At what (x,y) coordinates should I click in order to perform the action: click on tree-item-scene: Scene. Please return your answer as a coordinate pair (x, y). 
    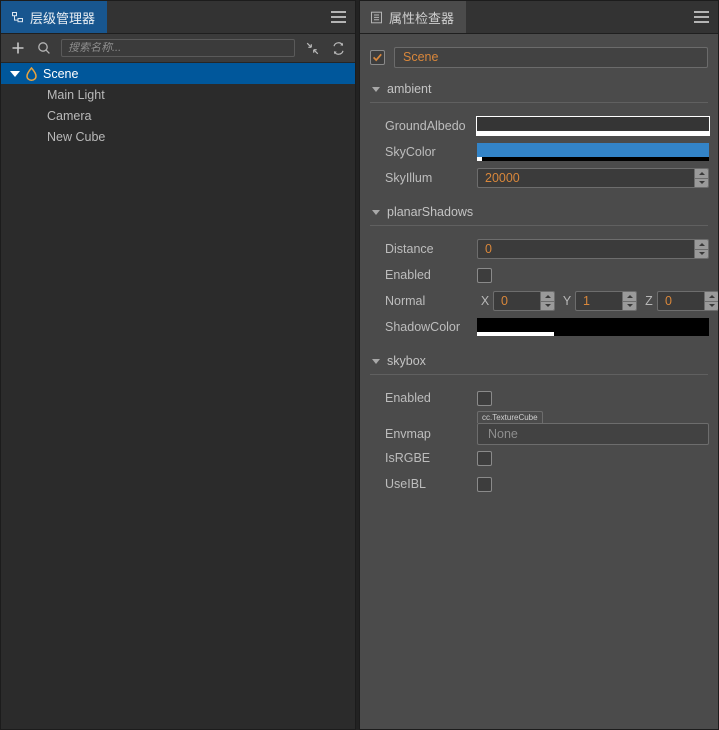
    Looking at the image, I should click on (178, 73).